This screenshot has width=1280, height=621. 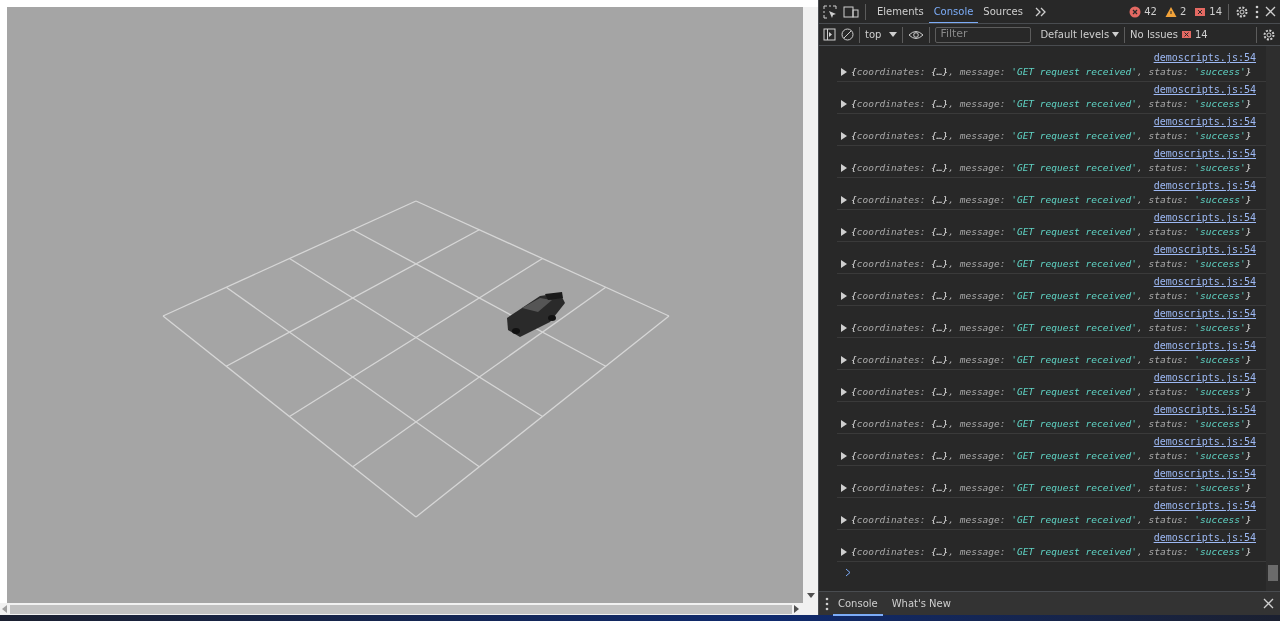 What do you see at coordinates (1154, 35) in the screenshot?
I see `issues-label: No Issues` at bounding box center [1154, 35].